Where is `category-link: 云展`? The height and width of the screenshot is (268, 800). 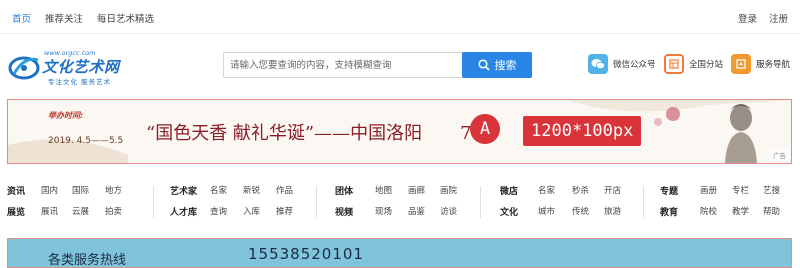 category-link: 云展 is located at coordinates (88, 211).